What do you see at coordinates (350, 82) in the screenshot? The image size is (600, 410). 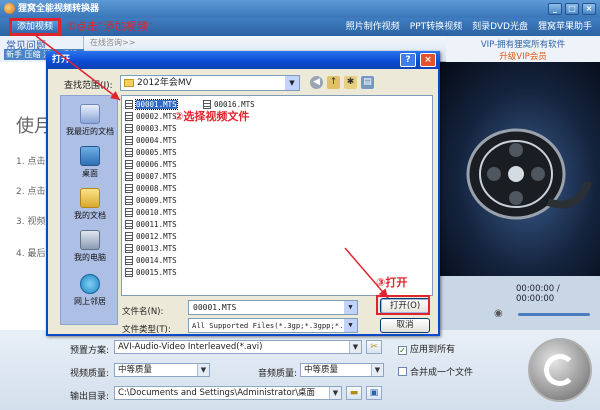 I see `new-folder-icon: ✱` at bounding box center [350, 82].